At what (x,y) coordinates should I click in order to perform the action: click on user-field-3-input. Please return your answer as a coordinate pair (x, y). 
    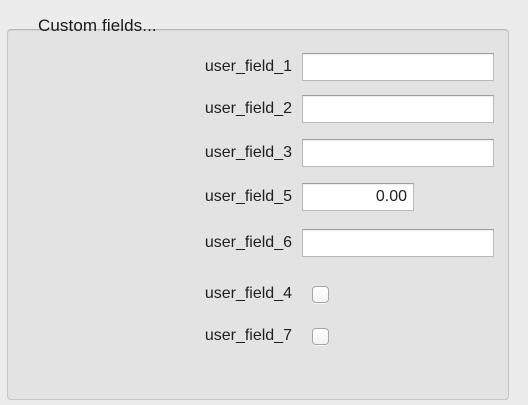
    Looking at the image, I should click on (398, 153).